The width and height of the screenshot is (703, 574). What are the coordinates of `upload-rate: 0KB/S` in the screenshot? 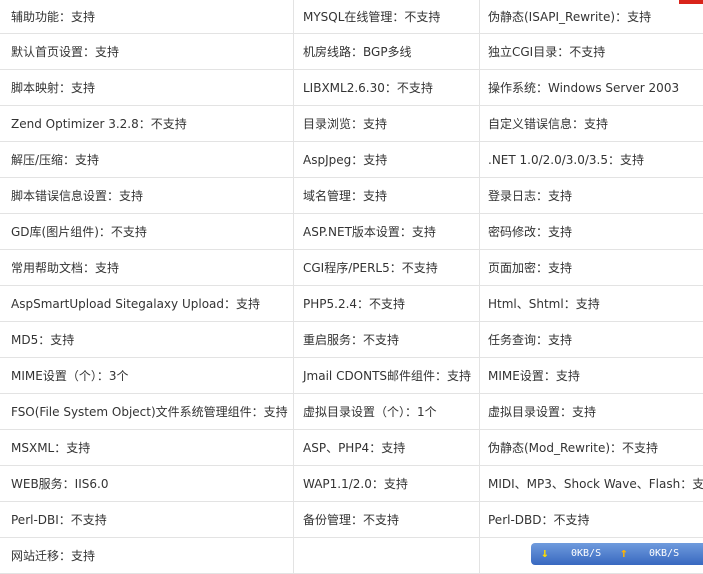 It's located at (664, 553).